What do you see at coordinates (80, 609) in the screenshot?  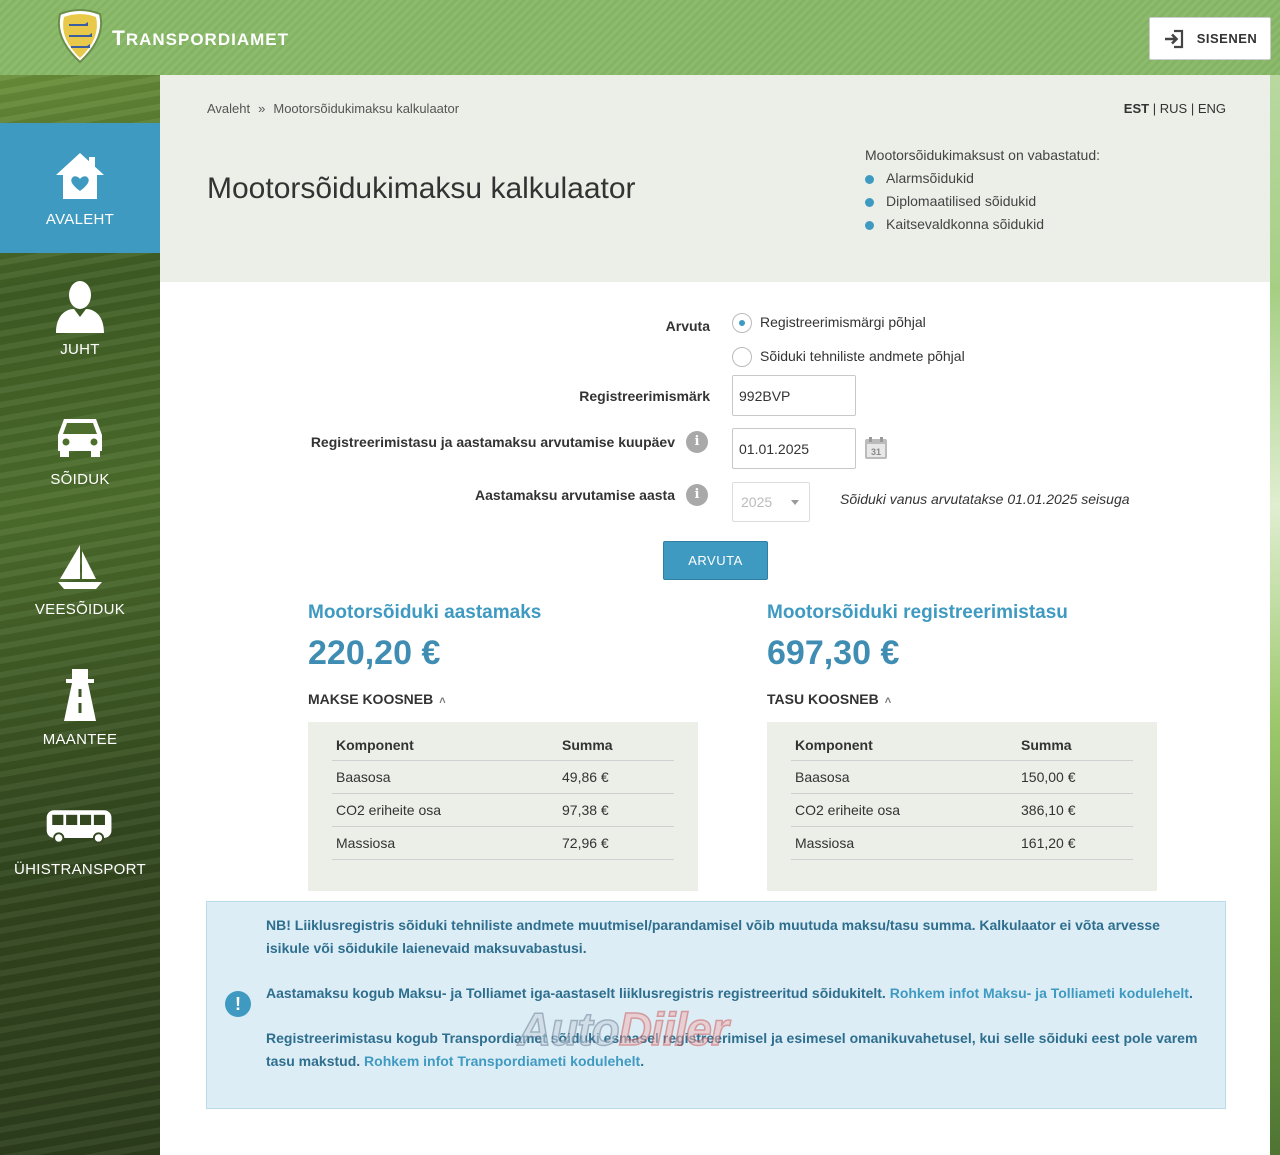 I see `sidebar-item-label: VEESÕIDUK` at bounding box center [80, 609].